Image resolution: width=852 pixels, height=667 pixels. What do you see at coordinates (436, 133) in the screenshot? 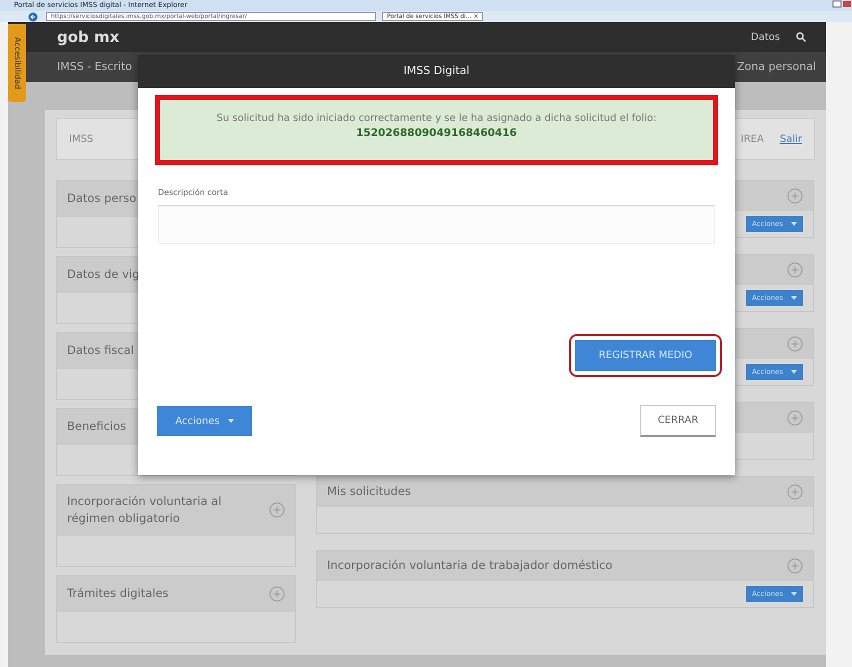
I see `folio-number: 1520268809049168460416` at bounding box center [436, 133].